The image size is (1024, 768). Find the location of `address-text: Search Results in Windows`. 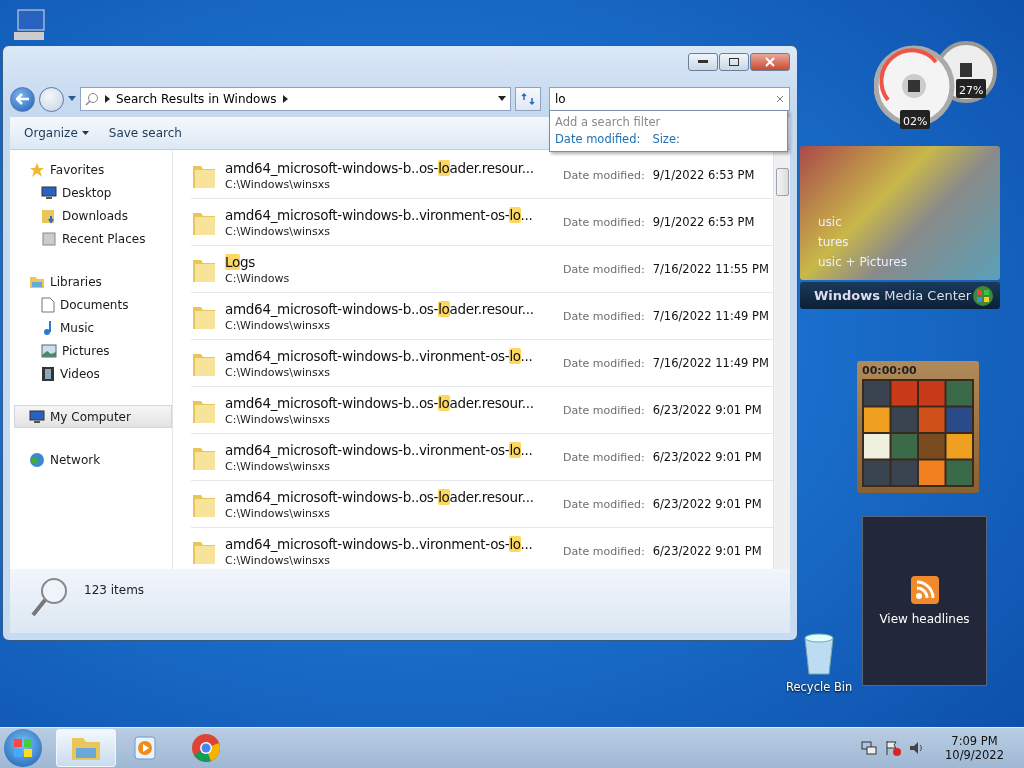

address-text: Search Results in Windows is located at coordinates (196, 99).